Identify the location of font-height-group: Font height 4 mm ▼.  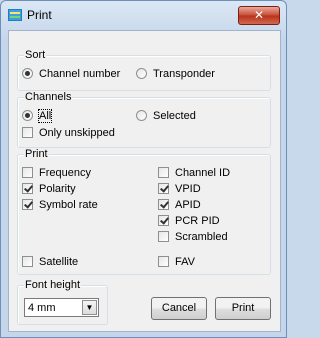
(62, 302).